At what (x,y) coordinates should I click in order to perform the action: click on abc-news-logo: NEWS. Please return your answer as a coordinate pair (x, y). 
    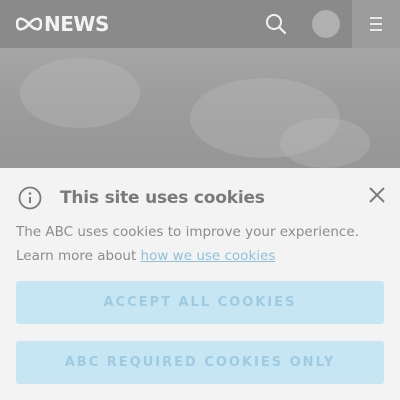
    Looking at the image, I should click on (62, 24).